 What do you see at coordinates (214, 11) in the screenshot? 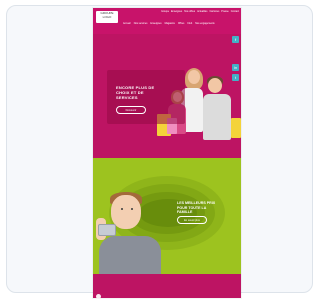
I see `top-link: Carrières` at bounding box center [214, 11].